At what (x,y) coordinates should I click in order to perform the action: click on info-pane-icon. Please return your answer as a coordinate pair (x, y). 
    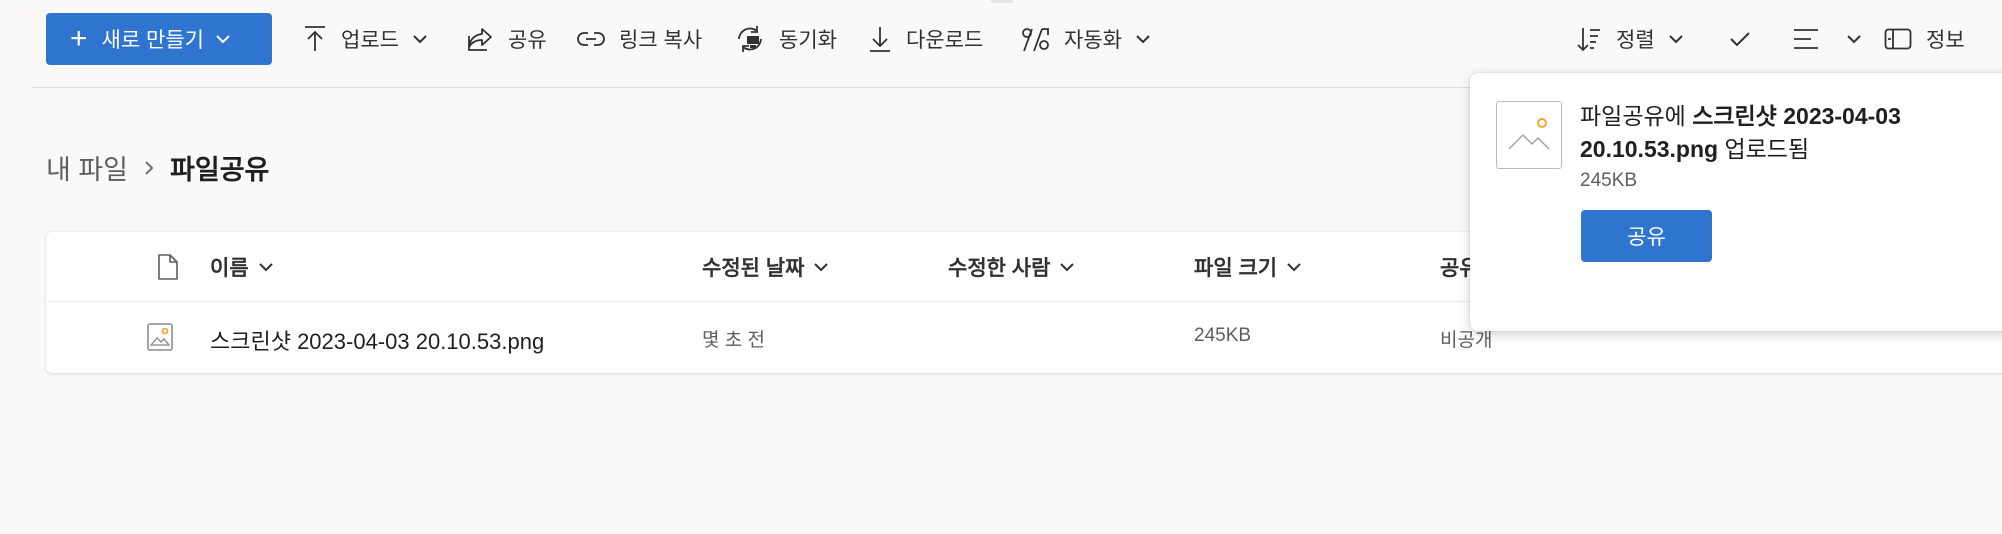
    Looking at the image, I should click on (1898, 39).